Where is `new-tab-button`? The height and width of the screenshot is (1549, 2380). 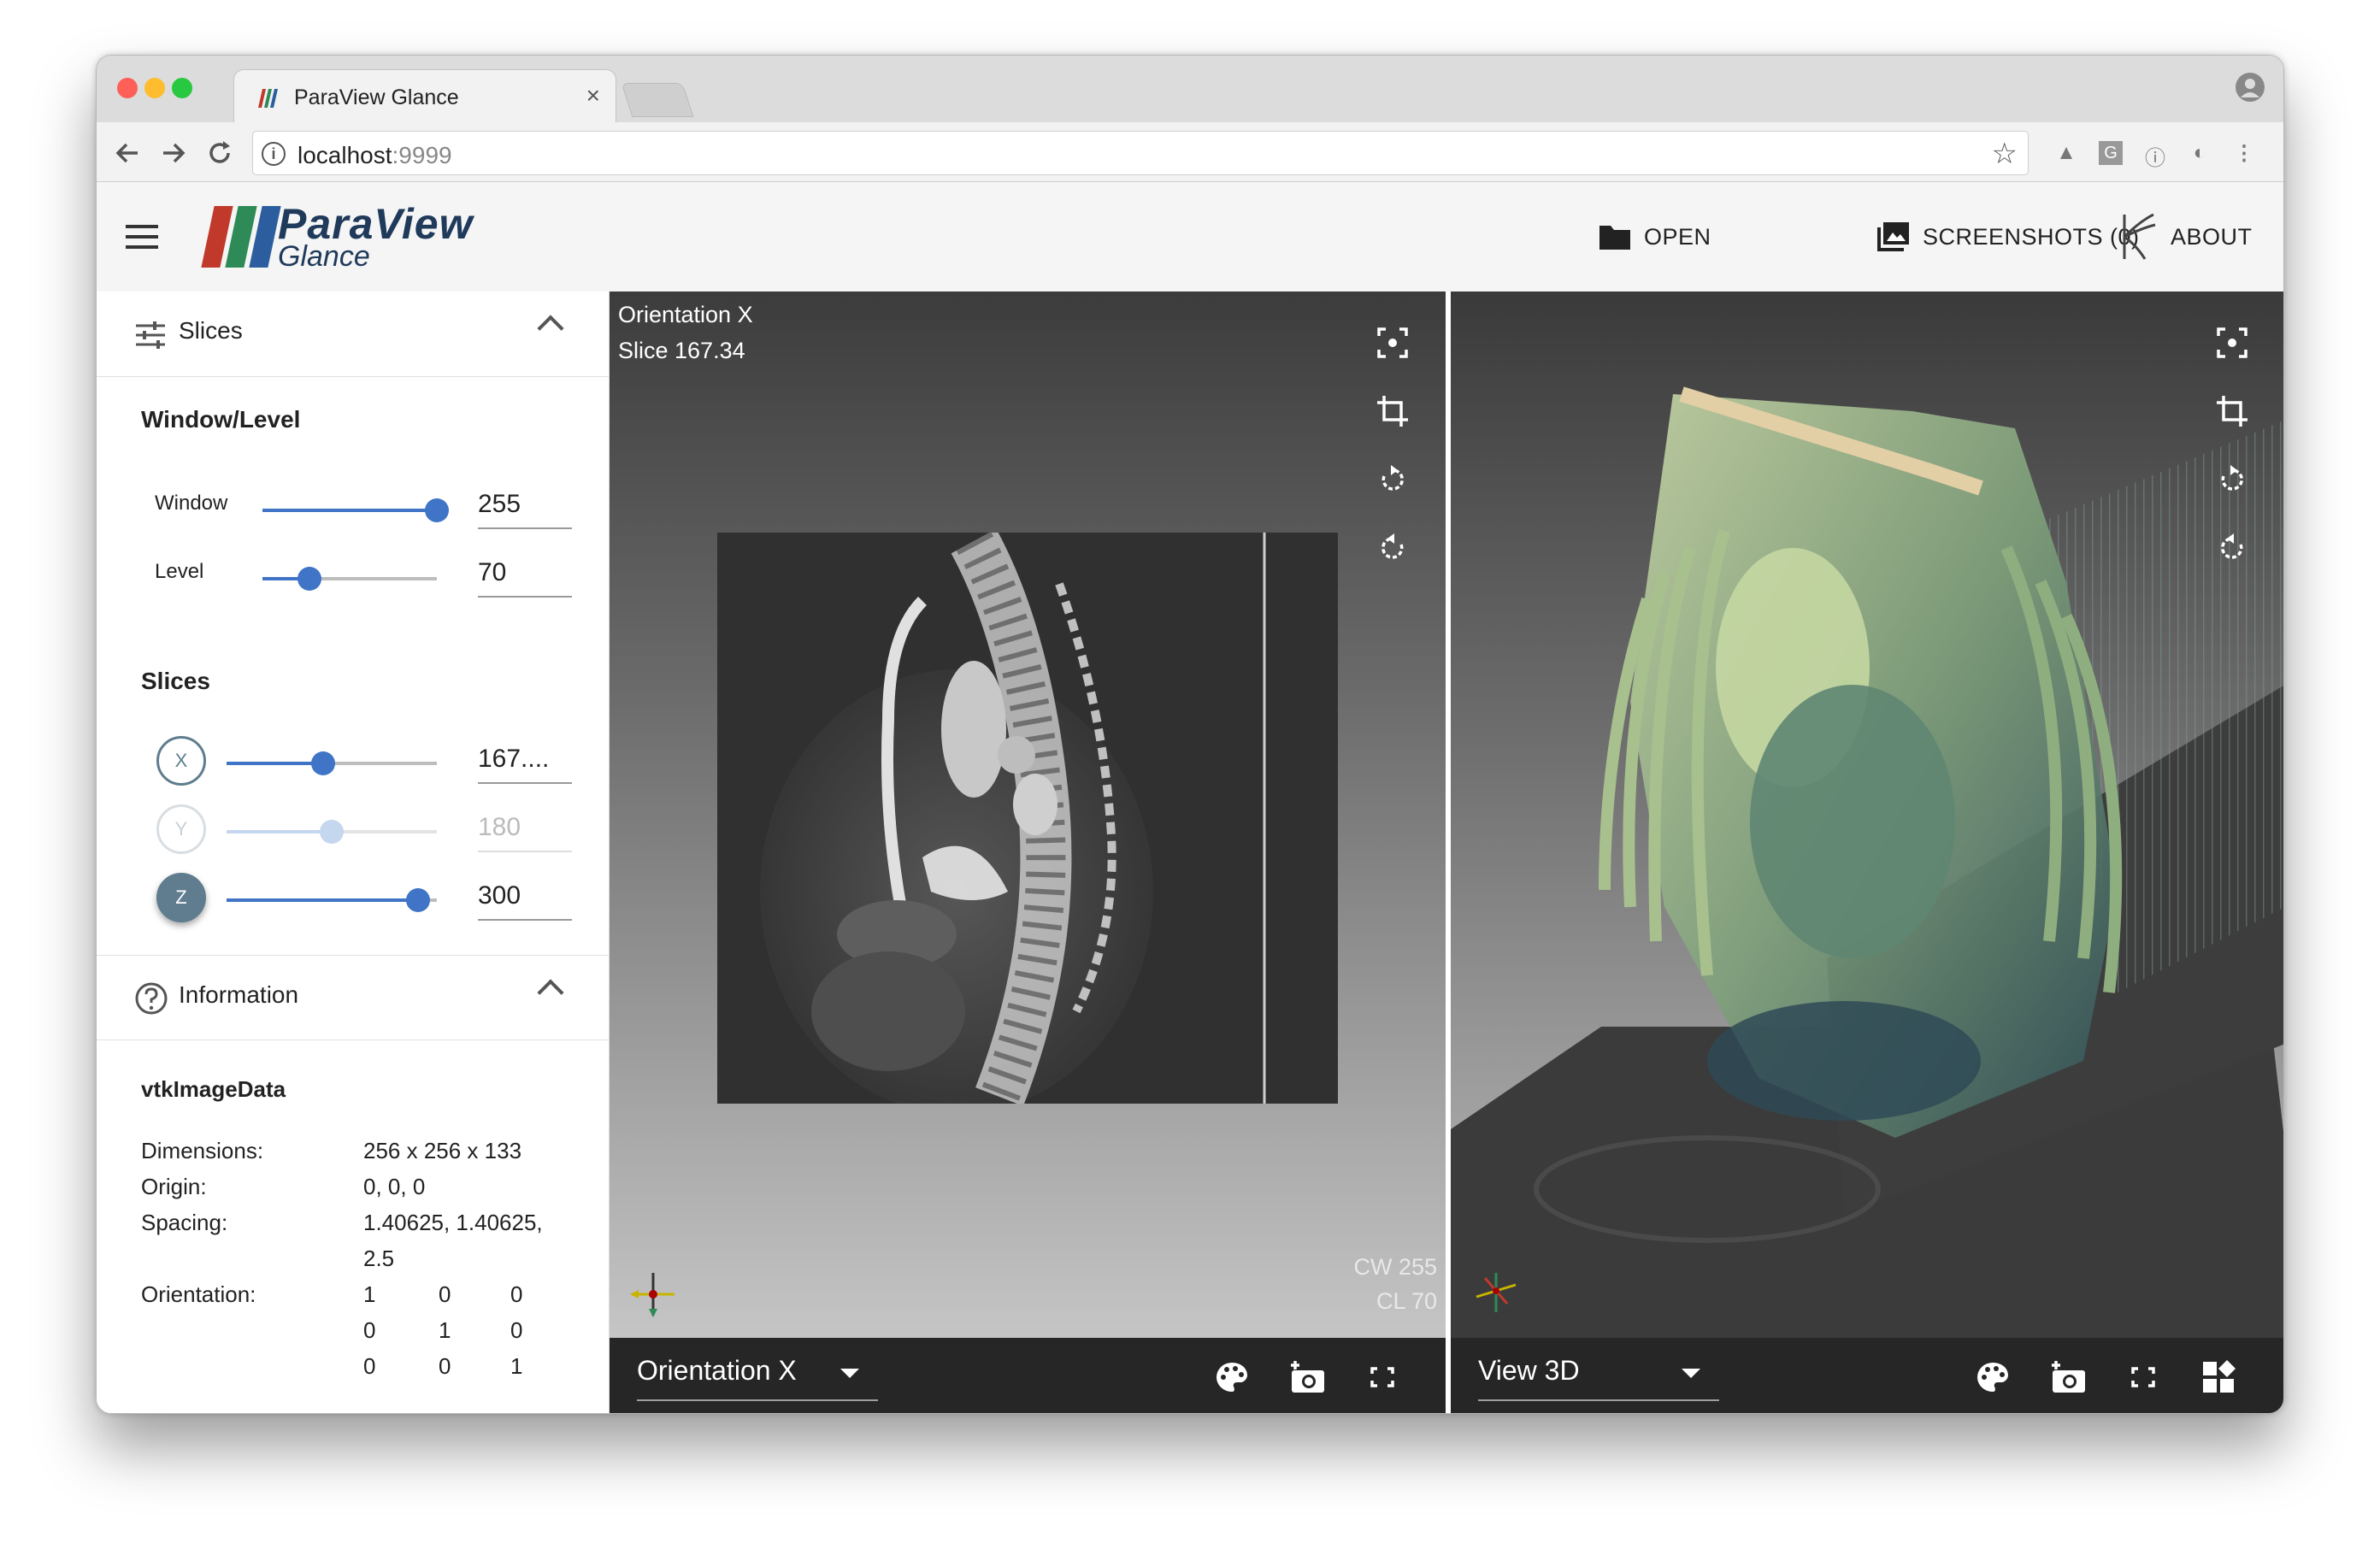
new-tab-button is located at coordinates (658, 100).